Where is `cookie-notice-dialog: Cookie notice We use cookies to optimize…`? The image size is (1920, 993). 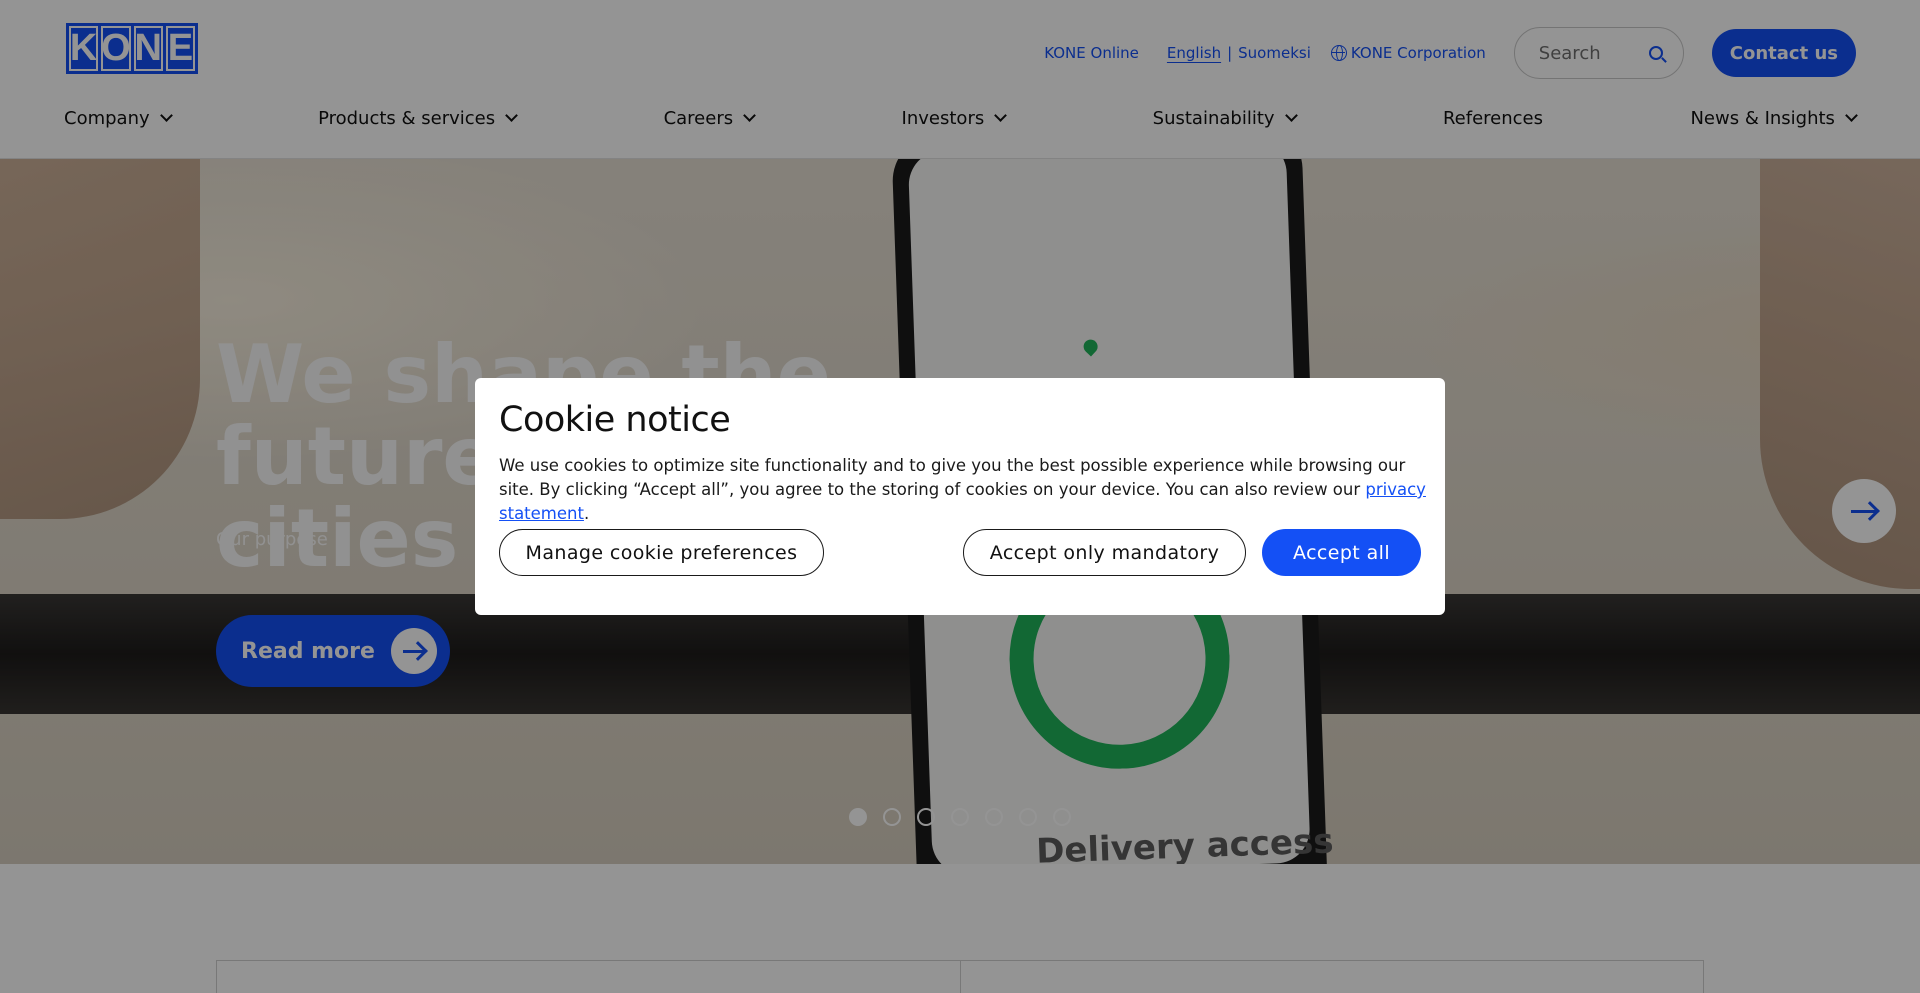
cookie-notice-dialog: Cookie notice We use cookies to optimize… is located at coordinates (960, 496).